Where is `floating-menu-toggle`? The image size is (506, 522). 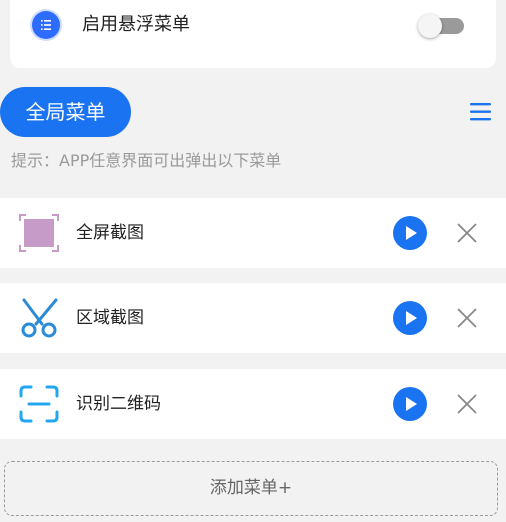
floating-menu-toggle is located at coordinates (442, 26).